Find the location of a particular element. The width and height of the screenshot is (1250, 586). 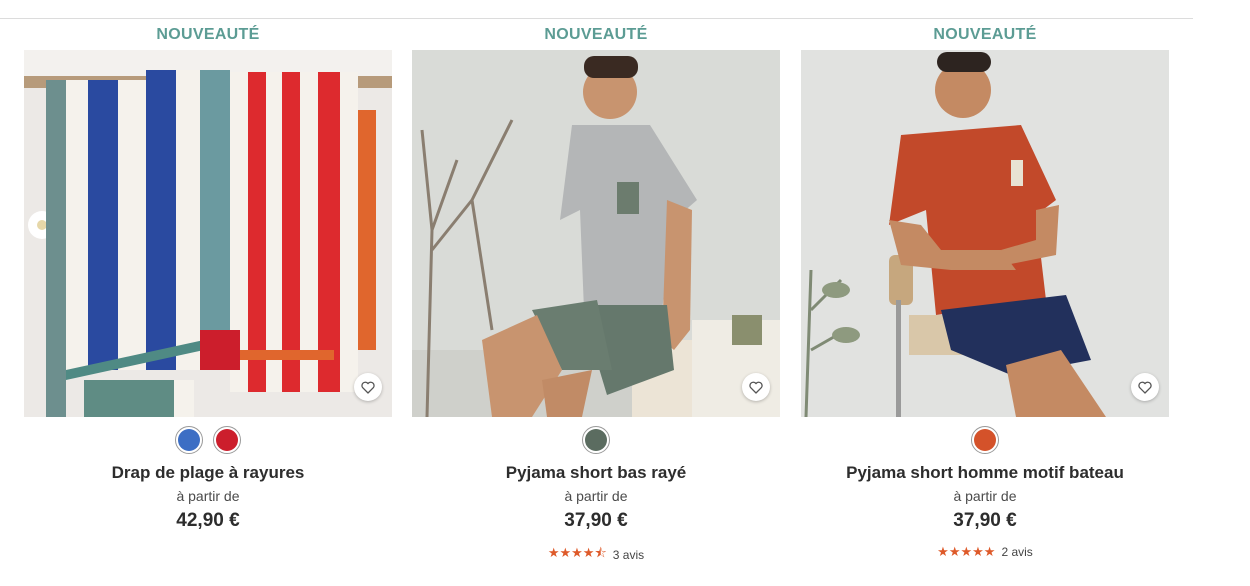

color-swatch-blue is located at coordinates (189, 440).